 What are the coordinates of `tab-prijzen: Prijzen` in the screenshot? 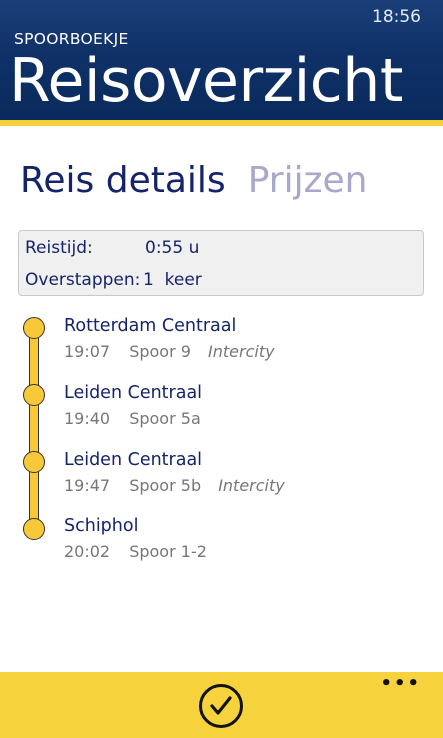 It's located at (308, 182).